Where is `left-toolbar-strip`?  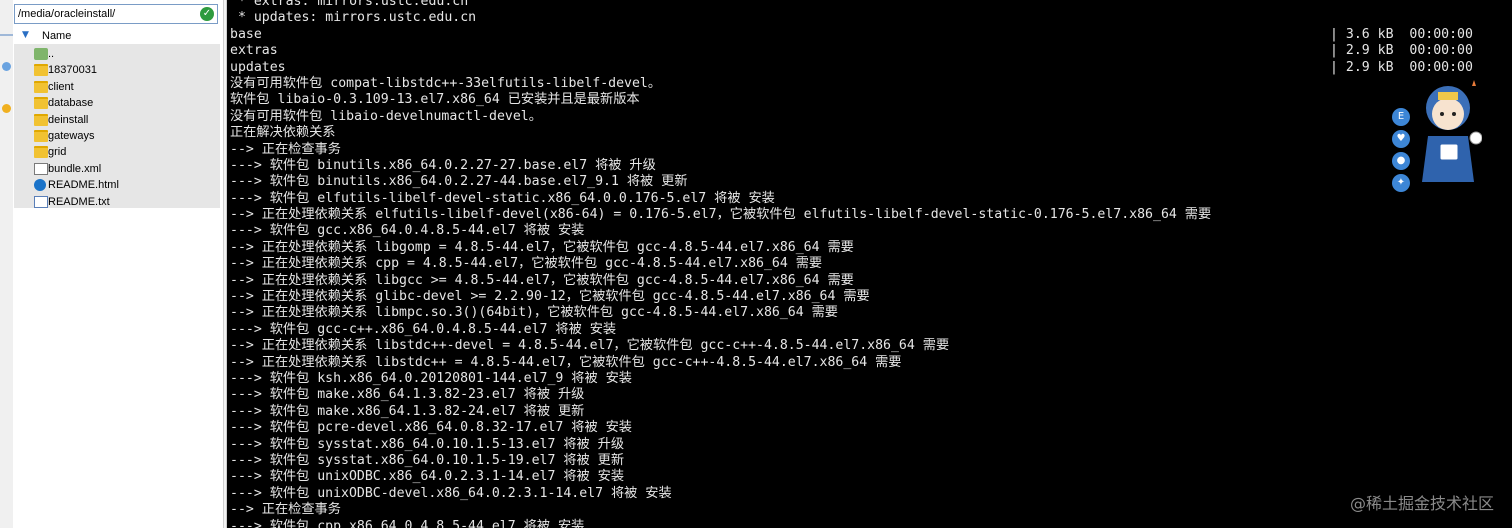
left-toolbar-strip is located at coordinates (7, 264).